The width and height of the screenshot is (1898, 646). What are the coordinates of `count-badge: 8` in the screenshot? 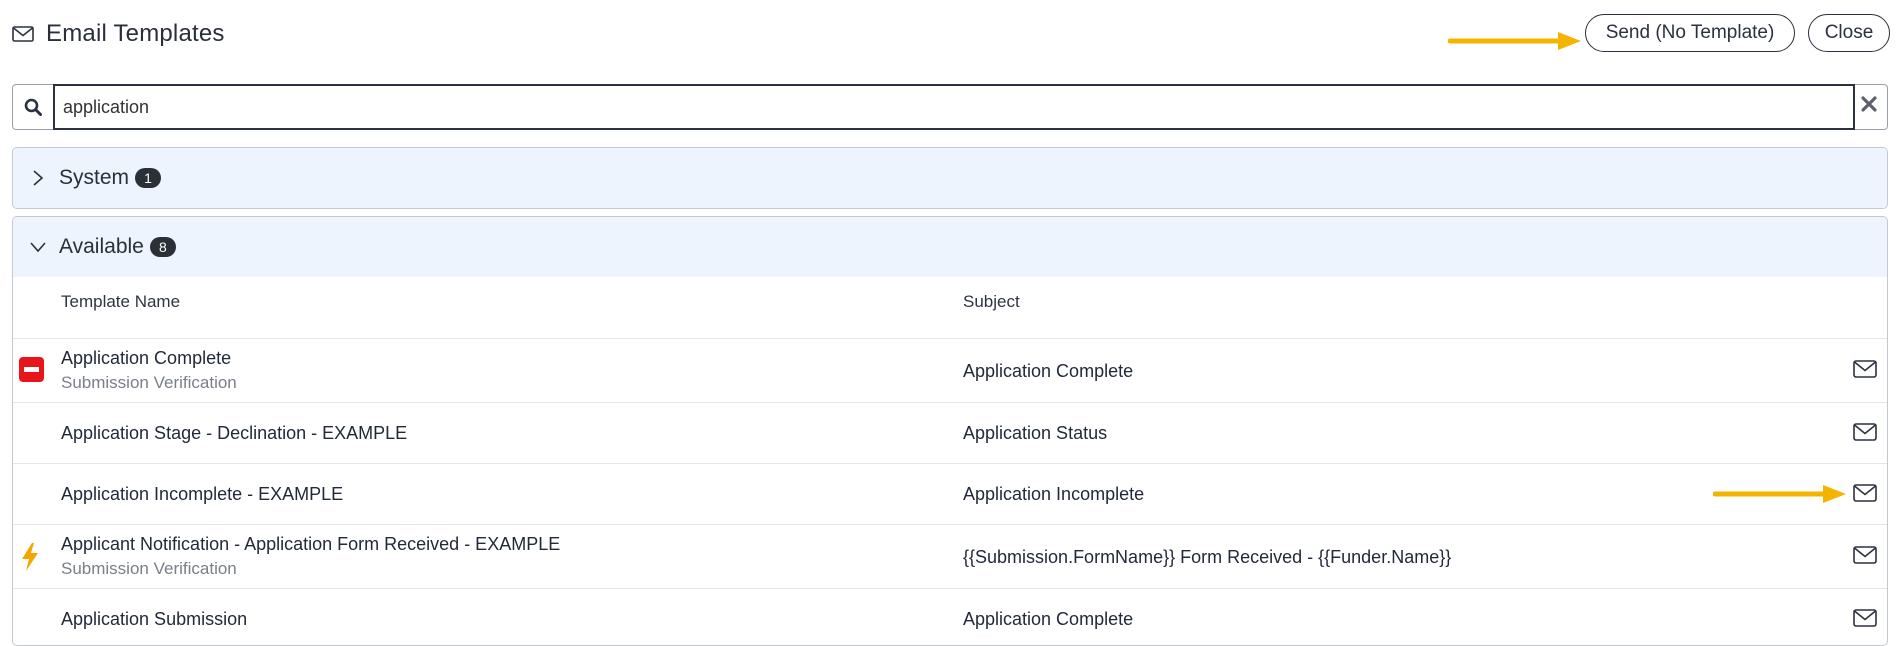 It's located at (162, 247).